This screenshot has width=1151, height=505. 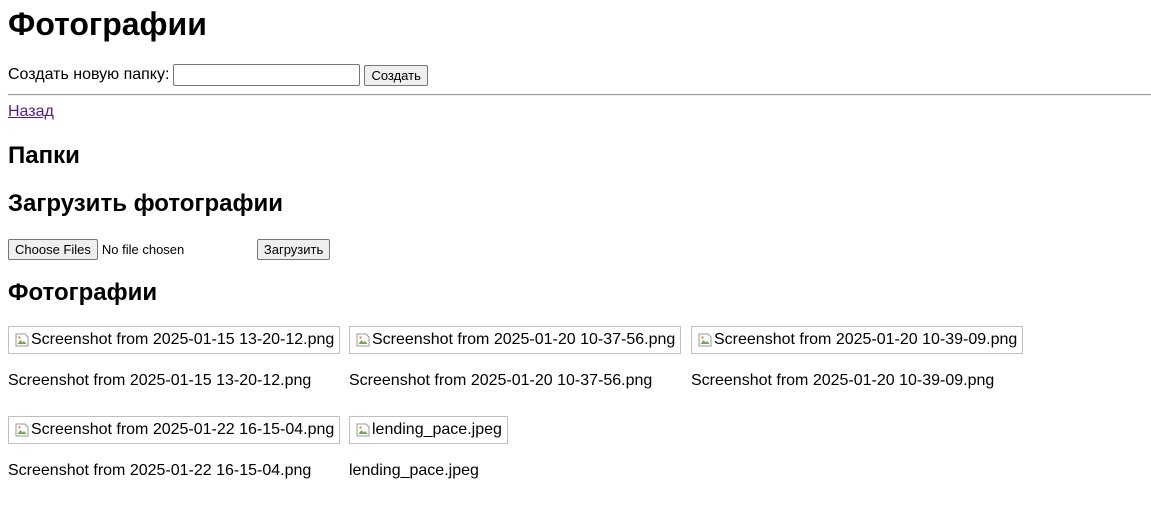 I want to click on back-link: Назад, so click(x=31, y=112).